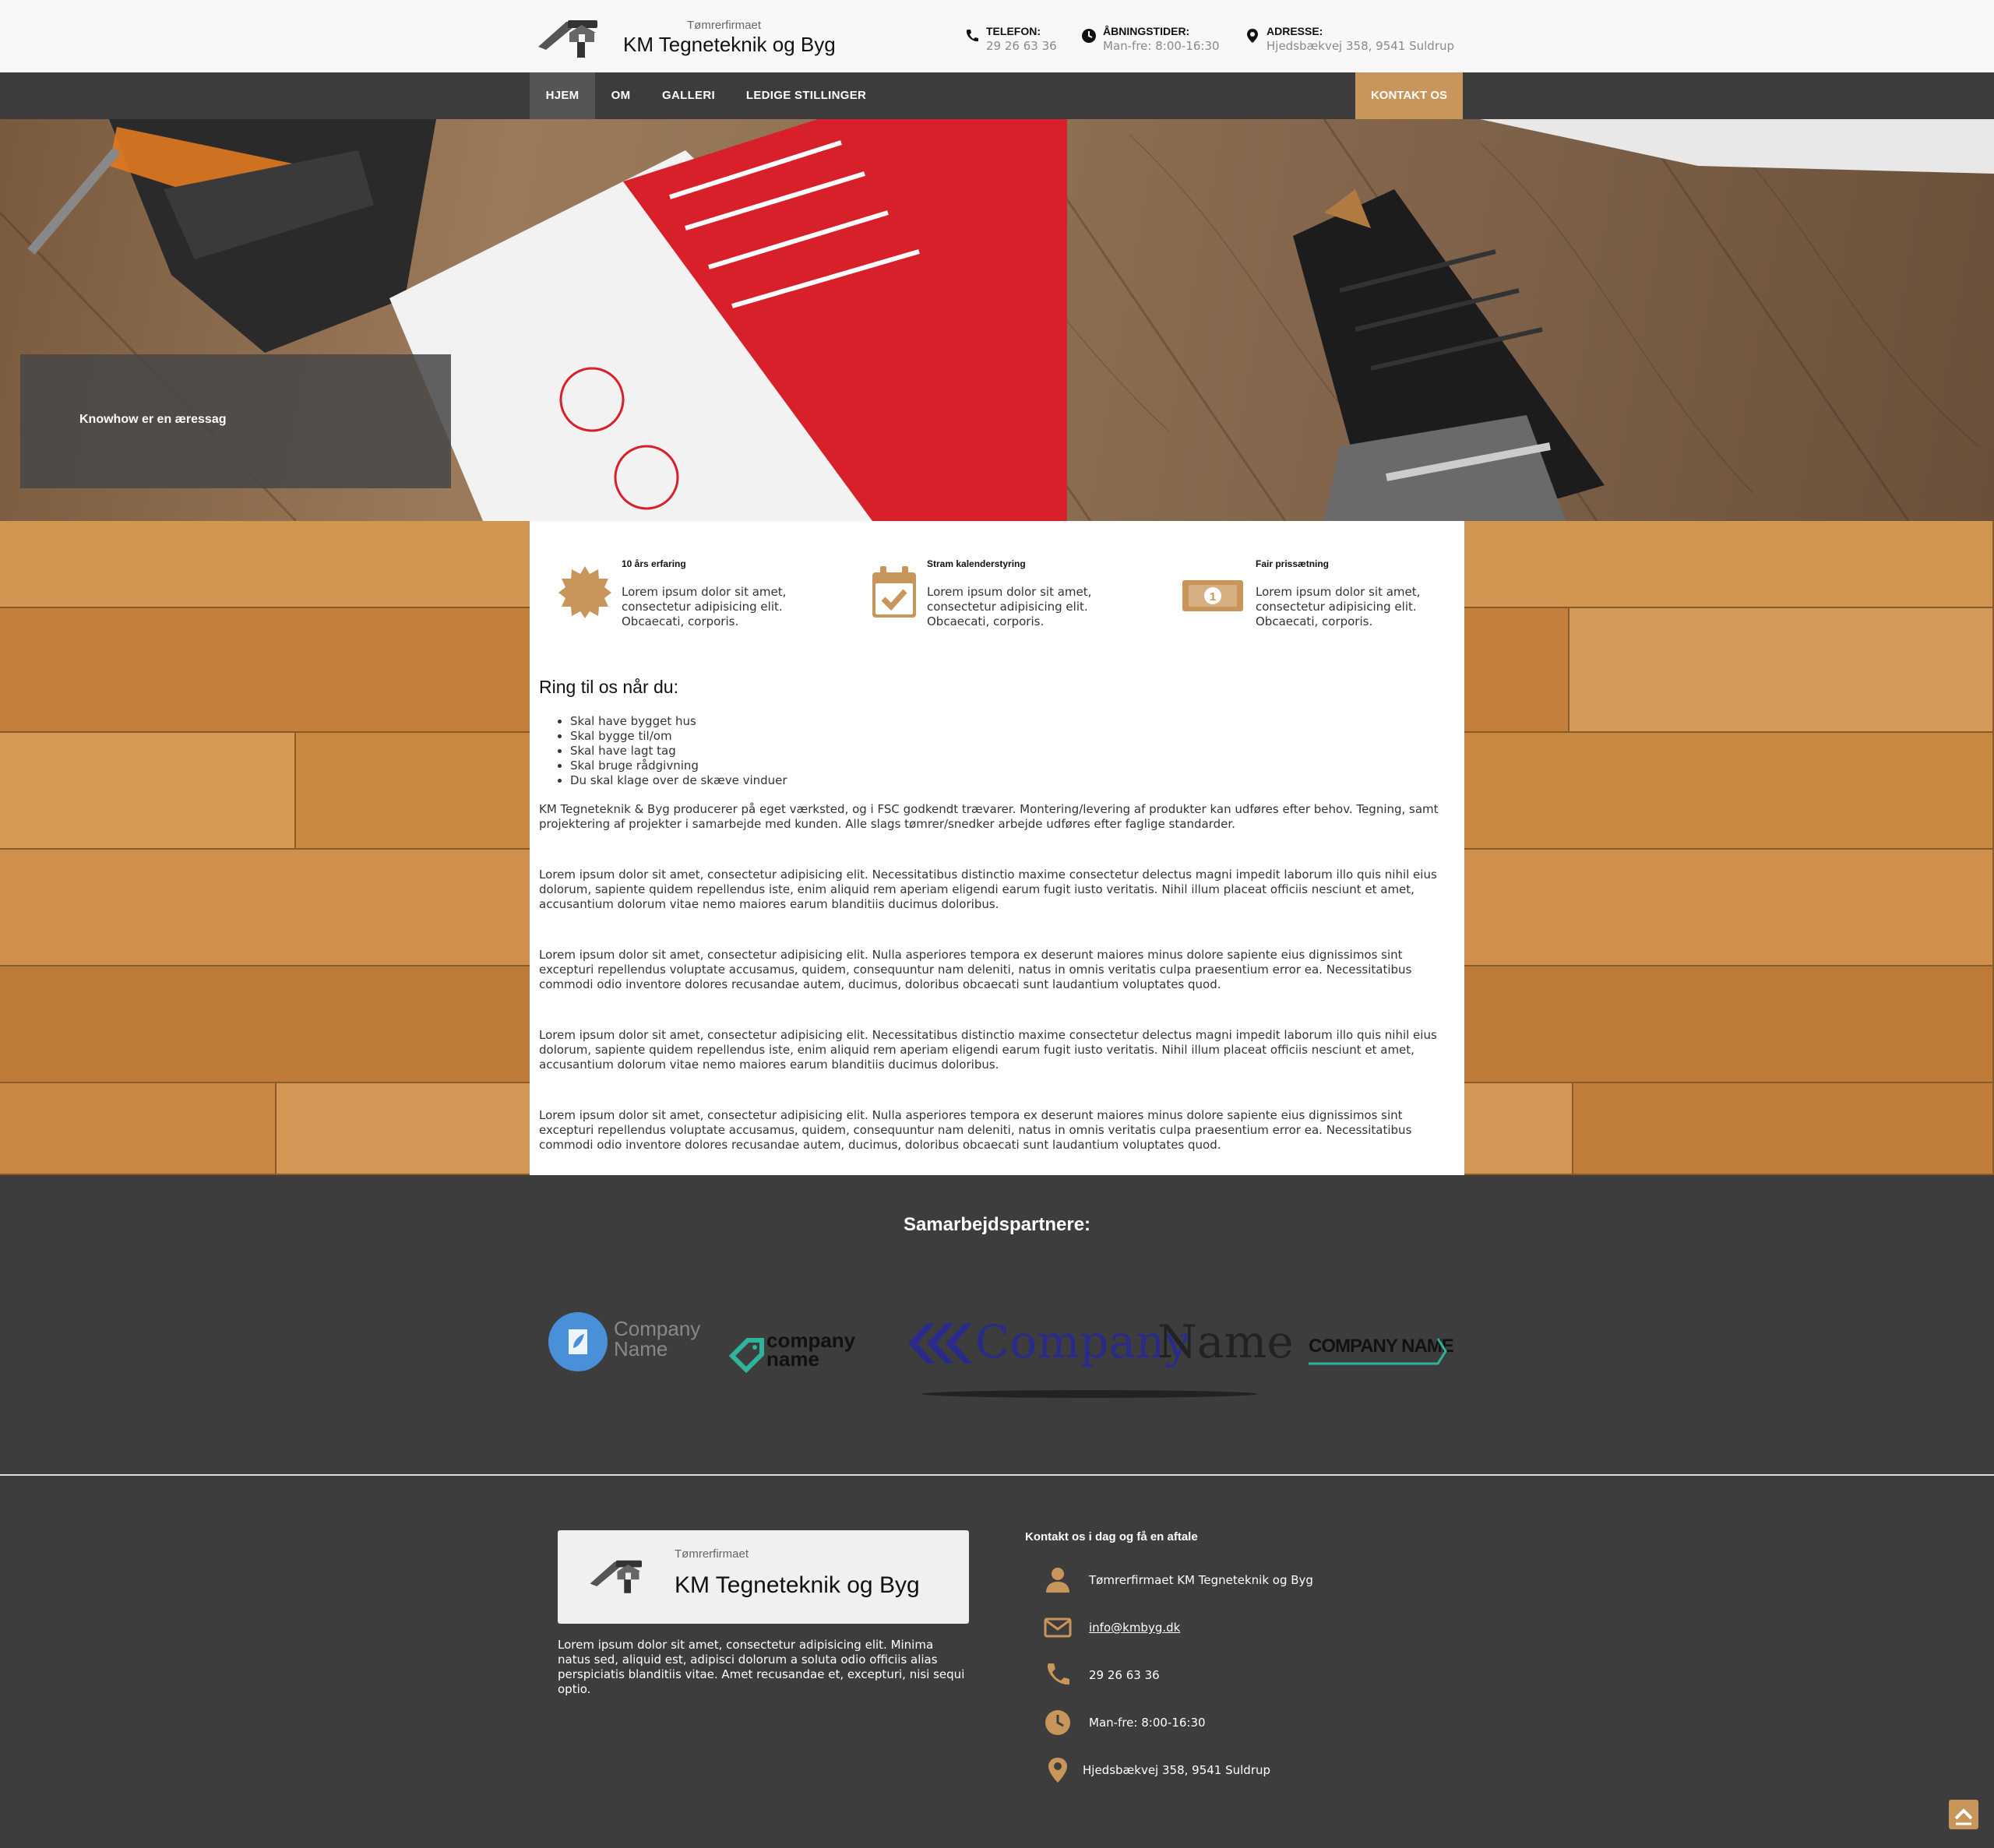  I want to click on partner-logo-text: name, so click(792, 1359).